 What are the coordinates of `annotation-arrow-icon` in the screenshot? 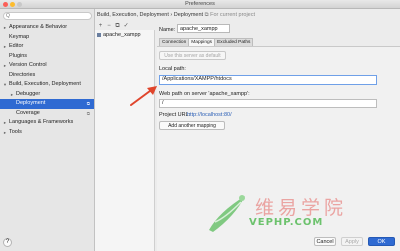 It's located at (143, 96).